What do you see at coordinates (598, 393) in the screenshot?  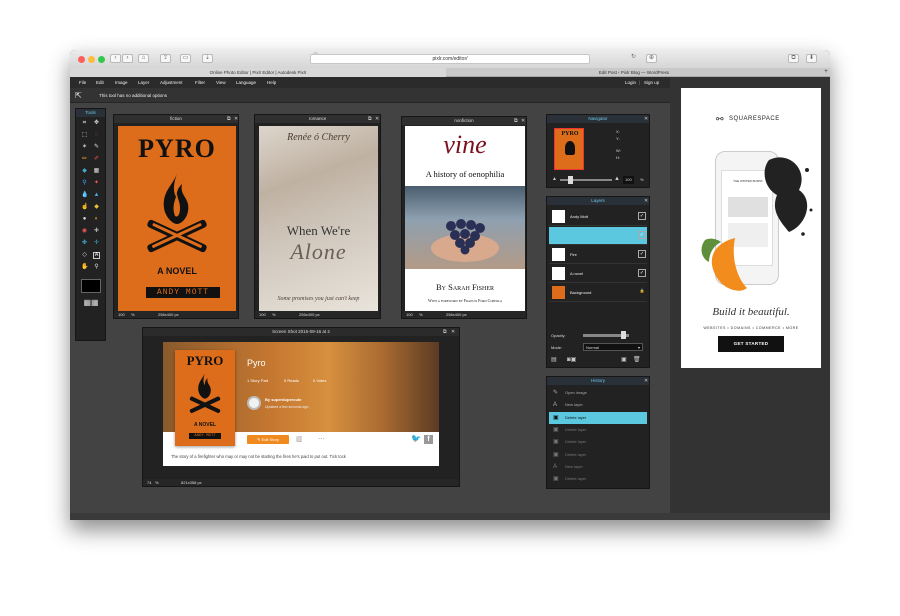 I see `history-item: ✎ Open image` at bounding box center [598, 393].